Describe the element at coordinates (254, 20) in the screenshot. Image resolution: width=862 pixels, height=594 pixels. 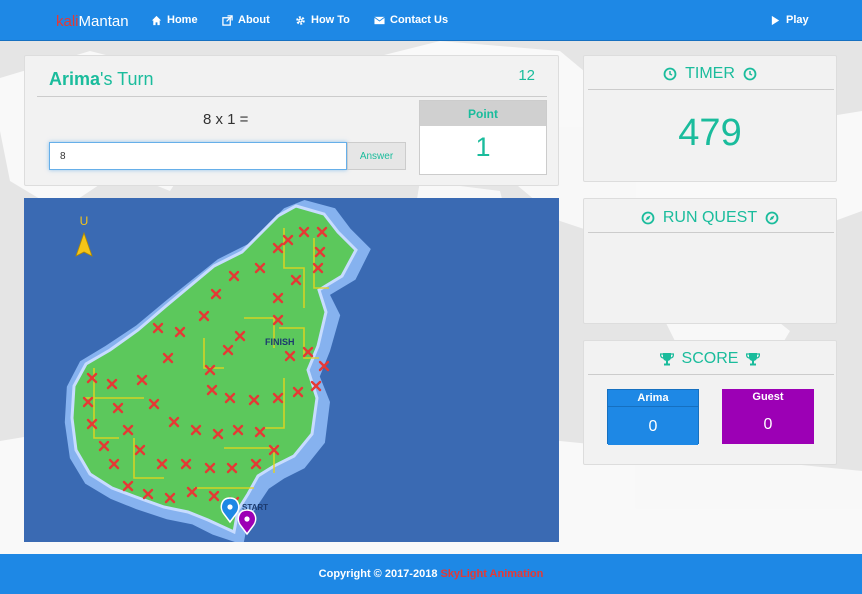
I see `nav-about-label: About` at that location.